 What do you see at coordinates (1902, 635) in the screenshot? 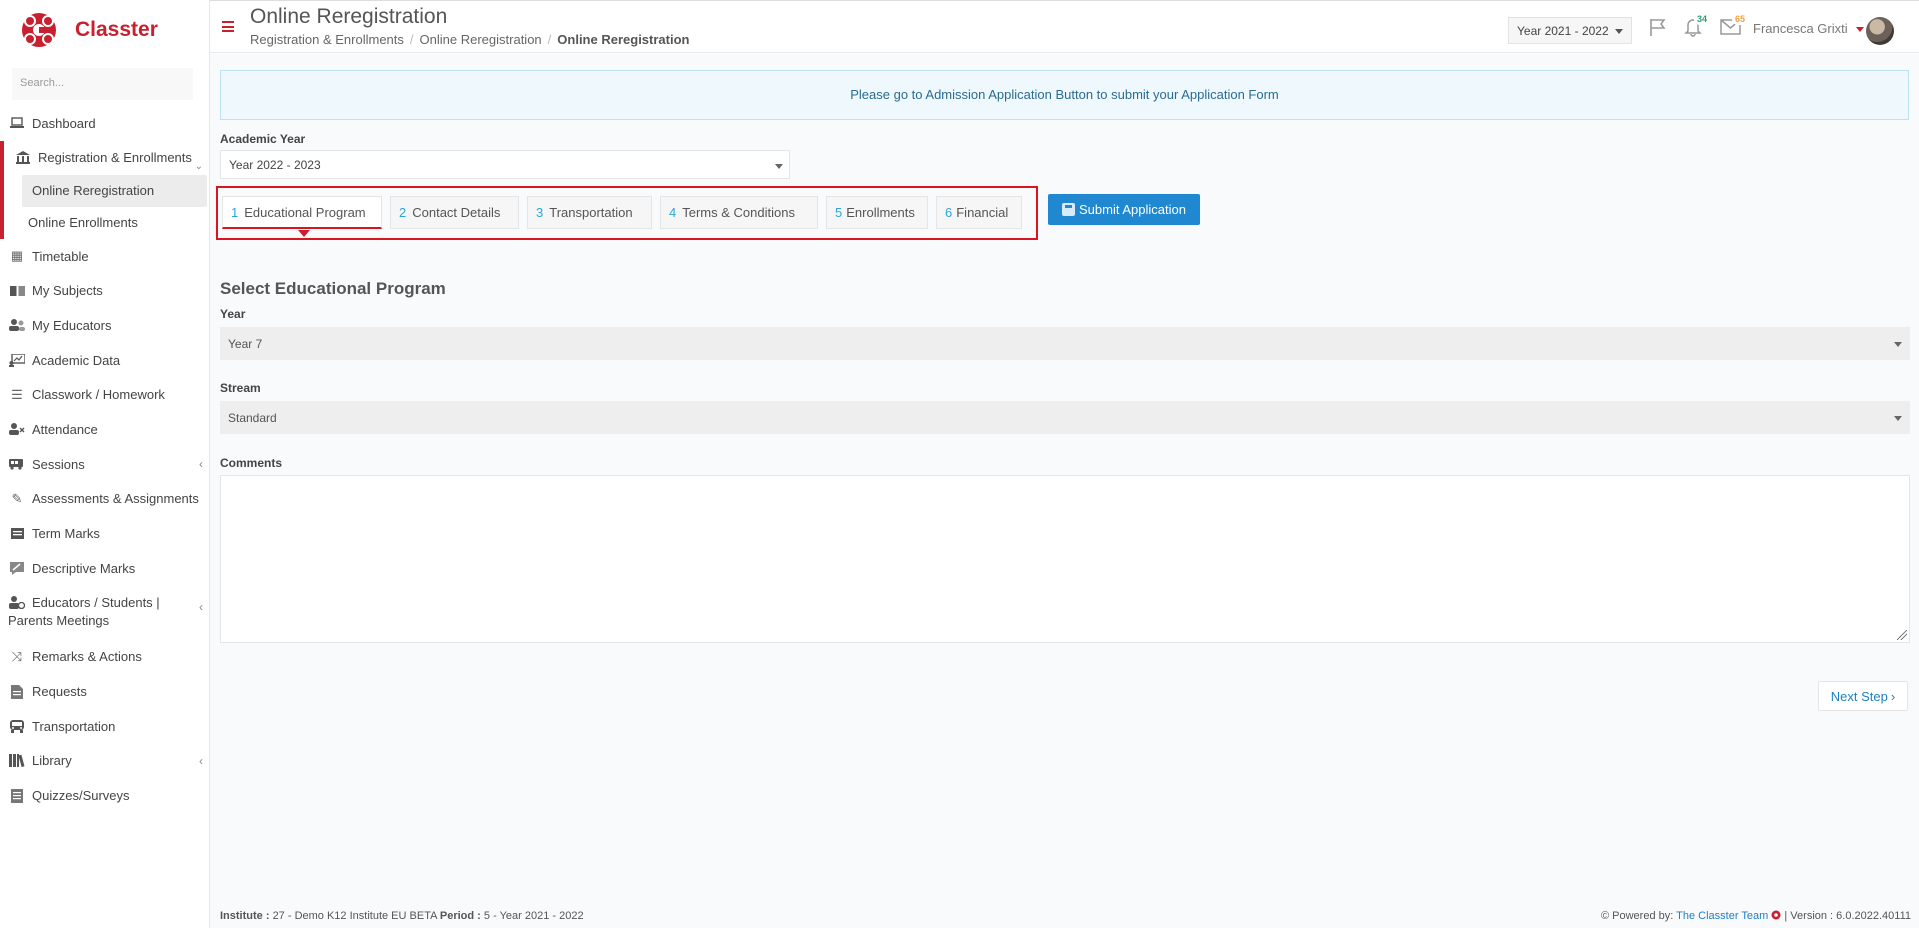
I see `resize-handle-icon` at bounding box center [1902, 635].